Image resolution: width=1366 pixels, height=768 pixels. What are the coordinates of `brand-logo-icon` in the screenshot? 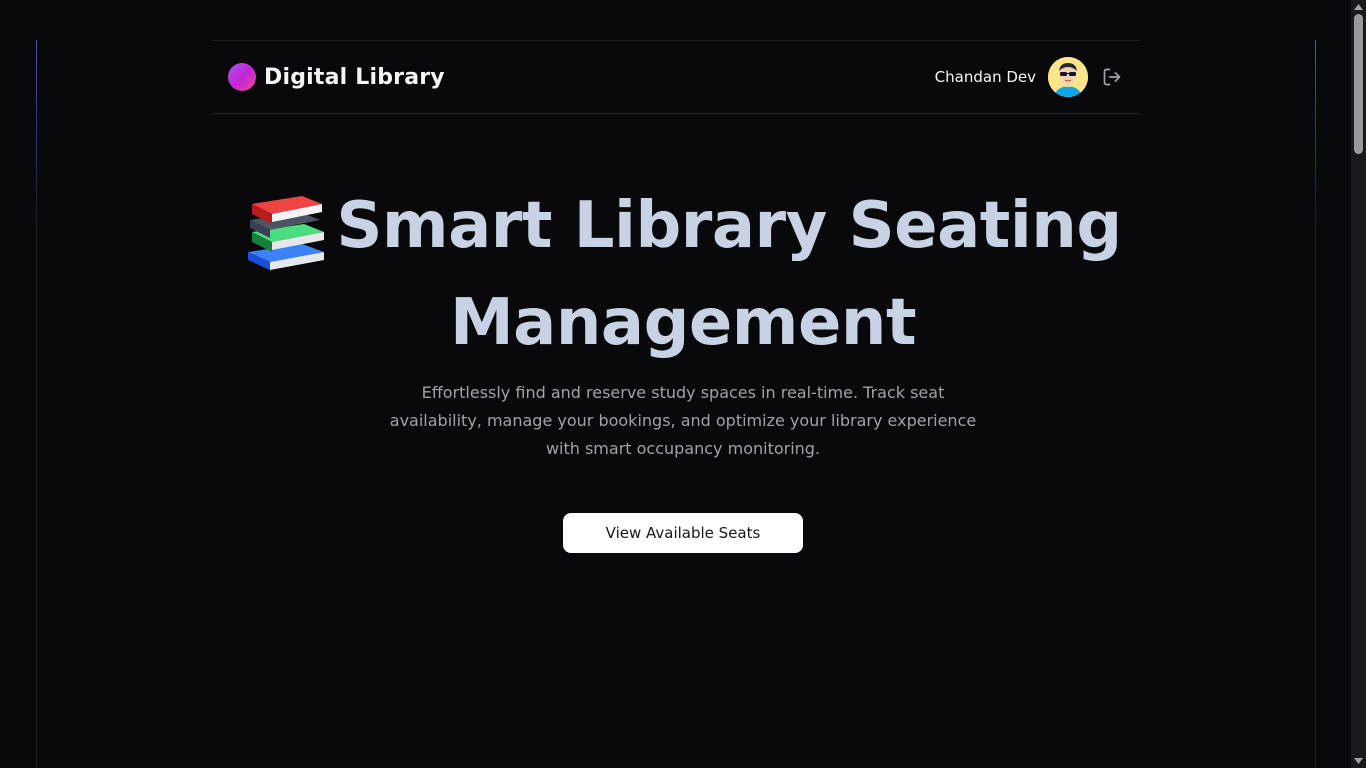 It's located at (242, 77).